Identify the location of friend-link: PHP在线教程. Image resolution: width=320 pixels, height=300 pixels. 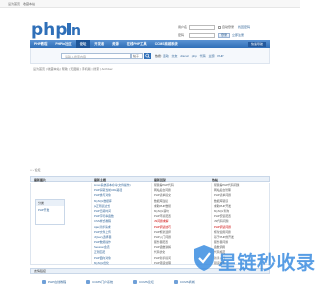
(54, 282).